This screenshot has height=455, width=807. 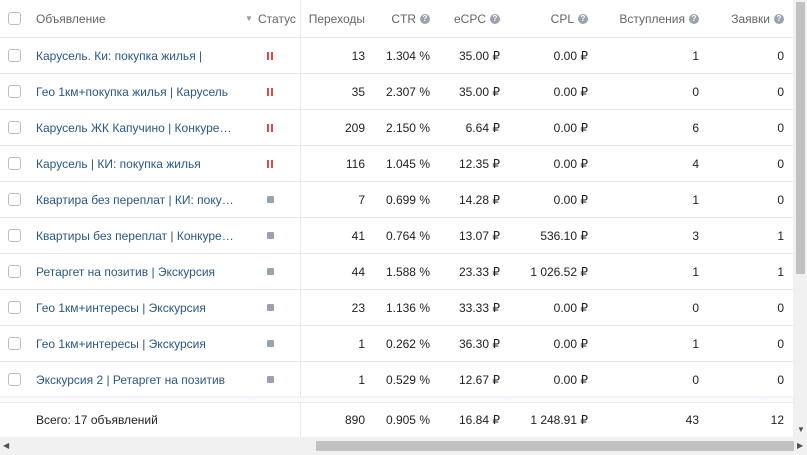 What do you see at coordinates (695, 163) in the screenshot?
I see `joins-cell: 4` at bounding box center [695, 163].